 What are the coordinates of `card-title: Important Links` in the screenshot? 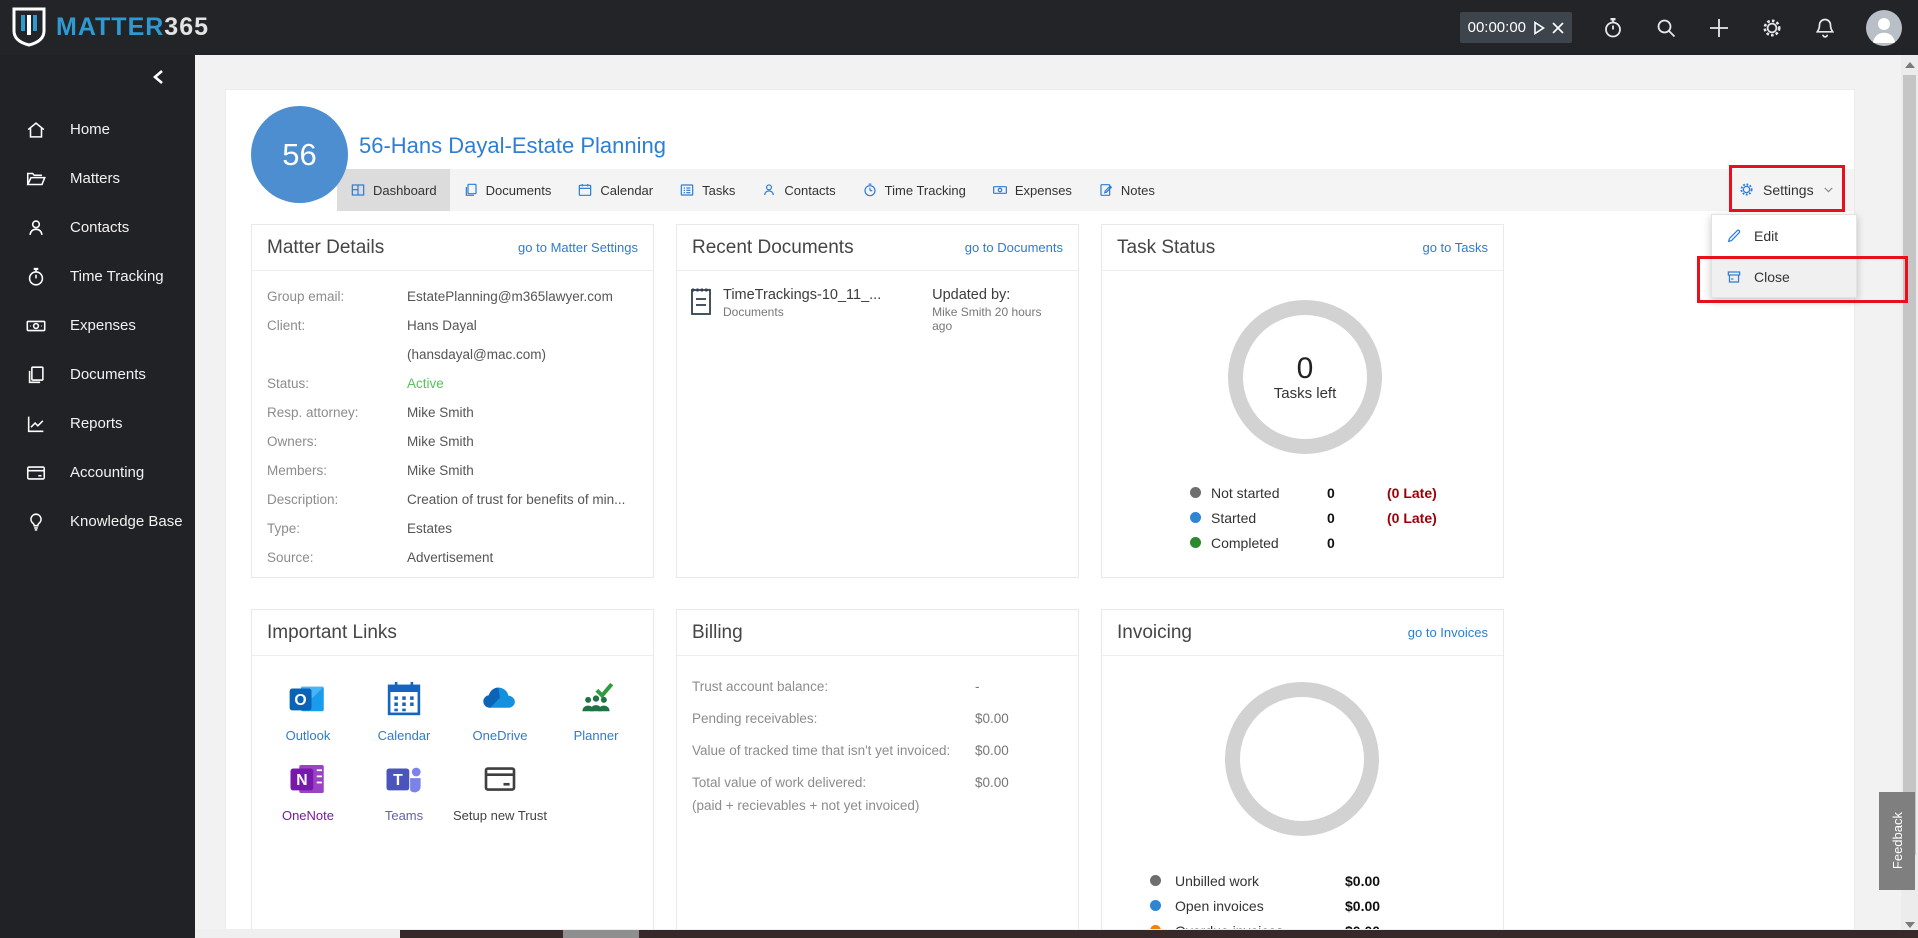 It's located at (332, 632).